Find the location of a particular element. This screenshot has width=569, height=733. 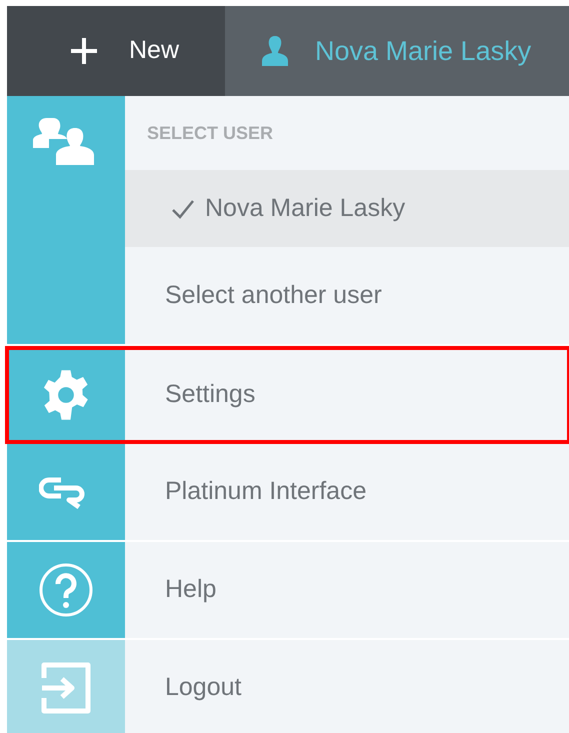

menu-label: Help is located at coordinates (190, 590).